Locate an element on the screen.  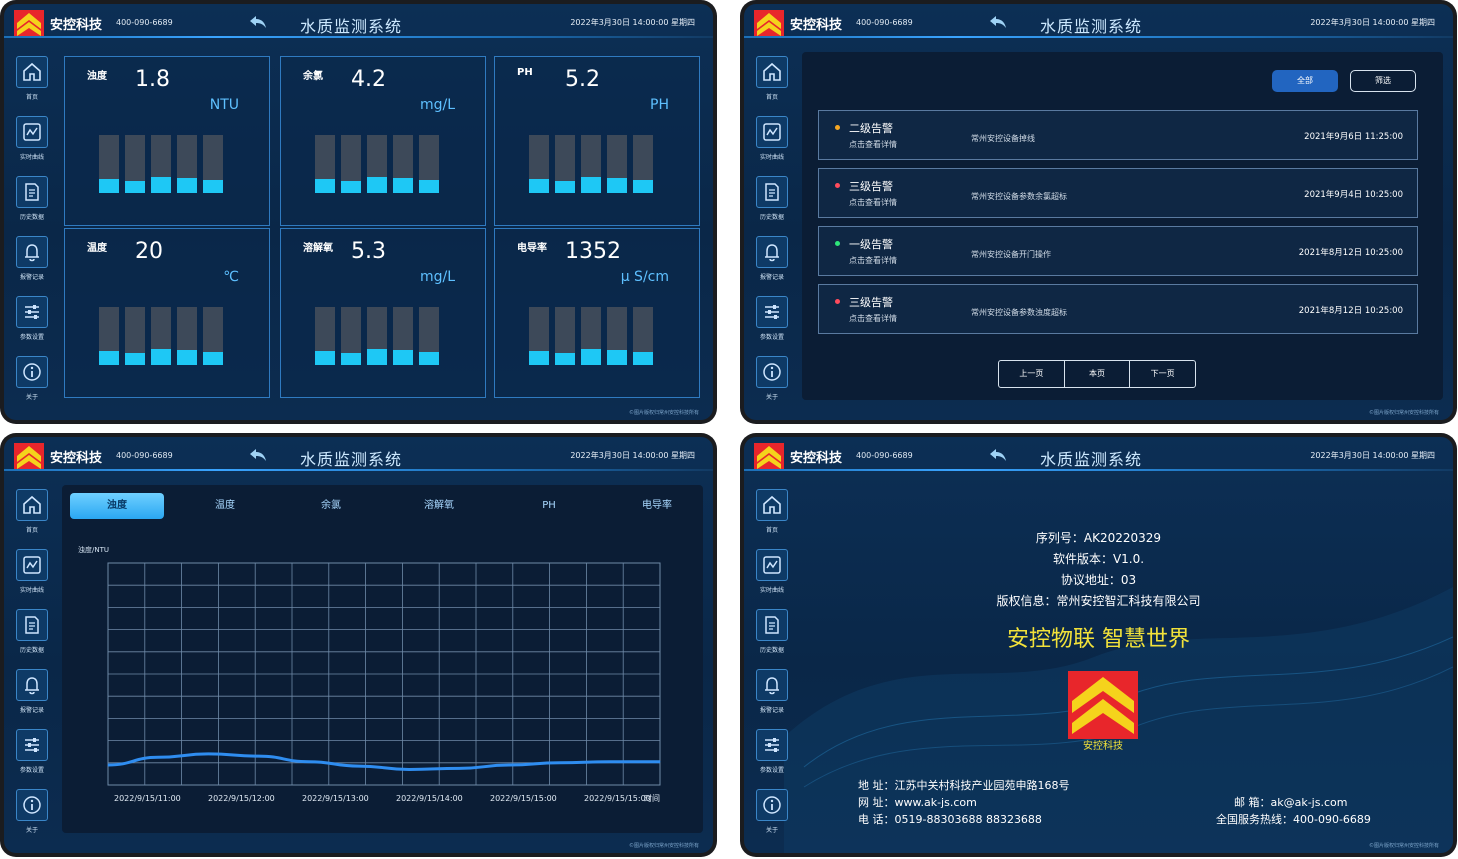
brand-phone: 400-090-6689 is located at coordinates (884, 22).